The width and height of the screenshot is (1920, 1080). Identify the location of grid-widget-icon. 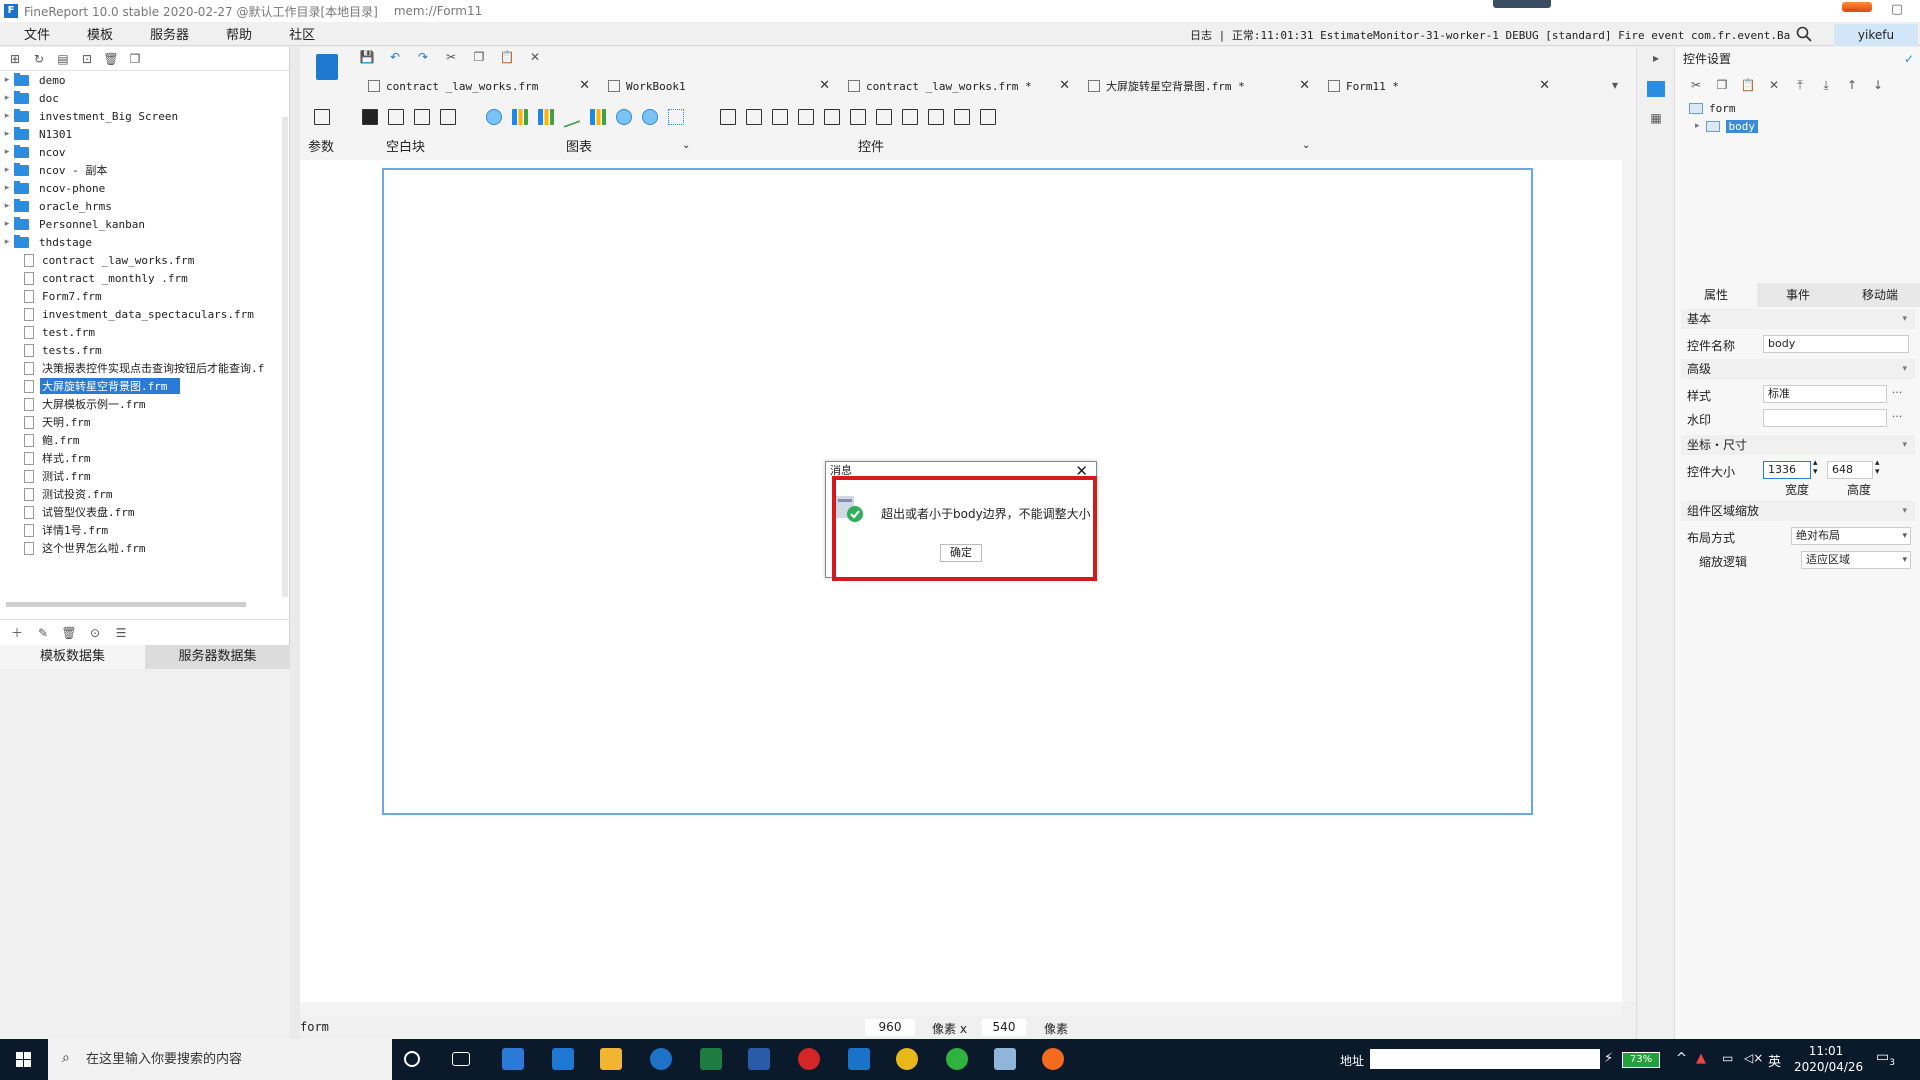
(858, 117).